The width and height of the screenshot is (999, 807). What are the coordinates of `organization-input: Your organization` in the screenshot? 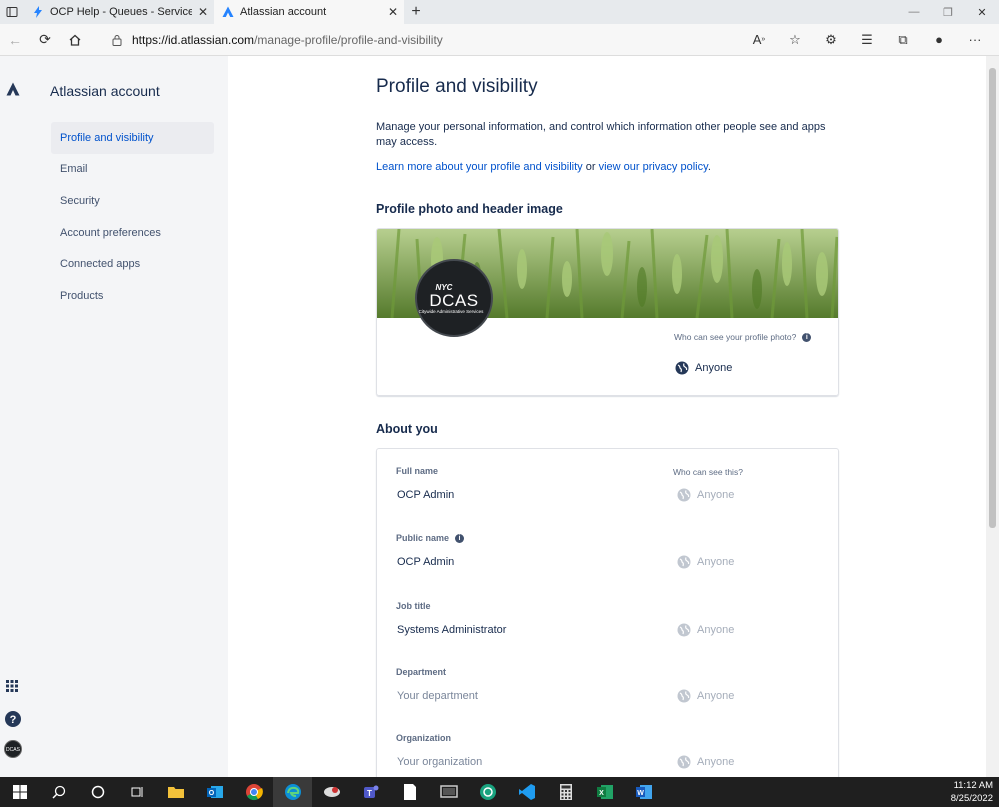 It's located at (439, 762).